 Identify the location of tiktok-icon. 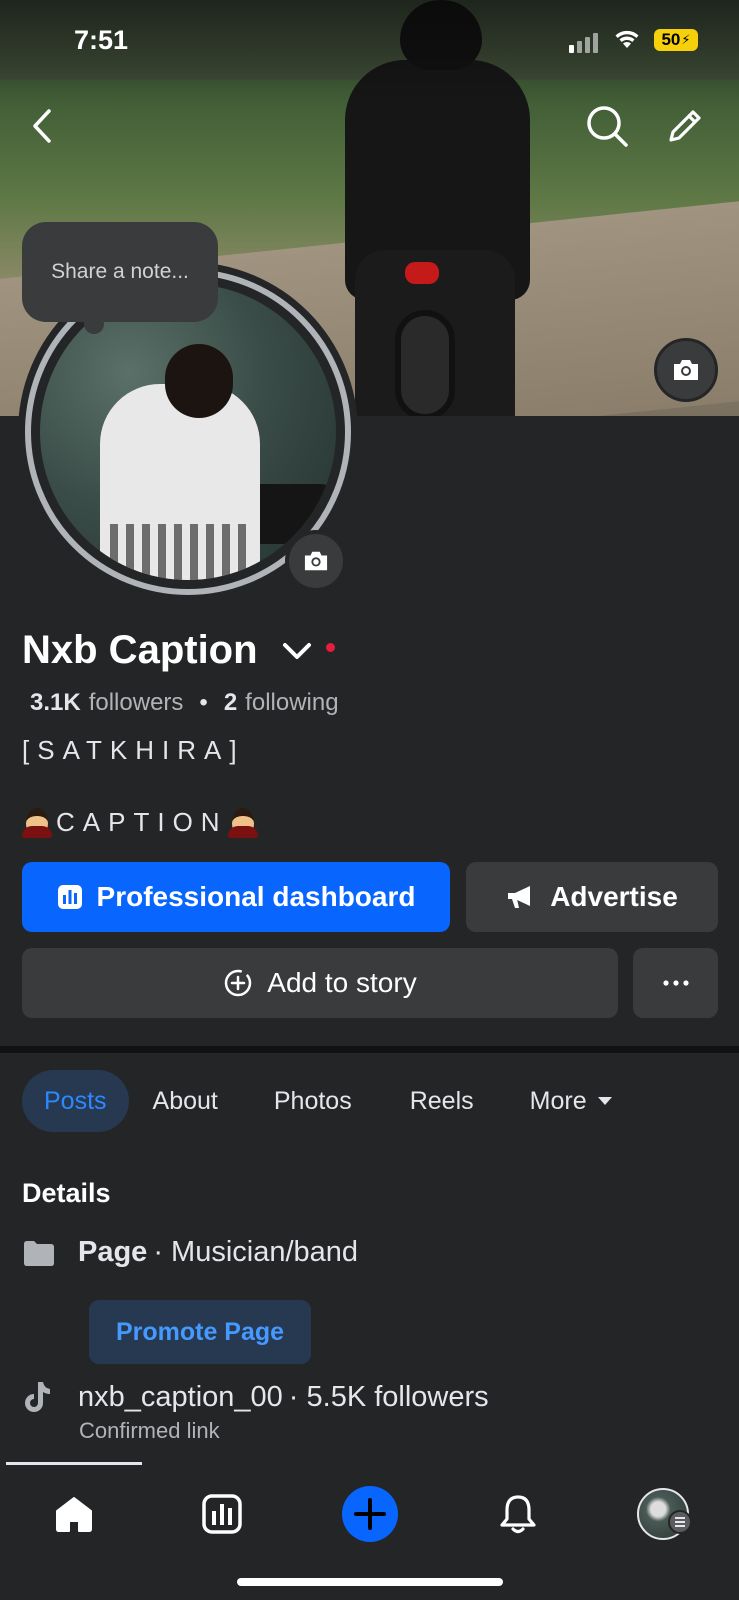
(37, 1397).